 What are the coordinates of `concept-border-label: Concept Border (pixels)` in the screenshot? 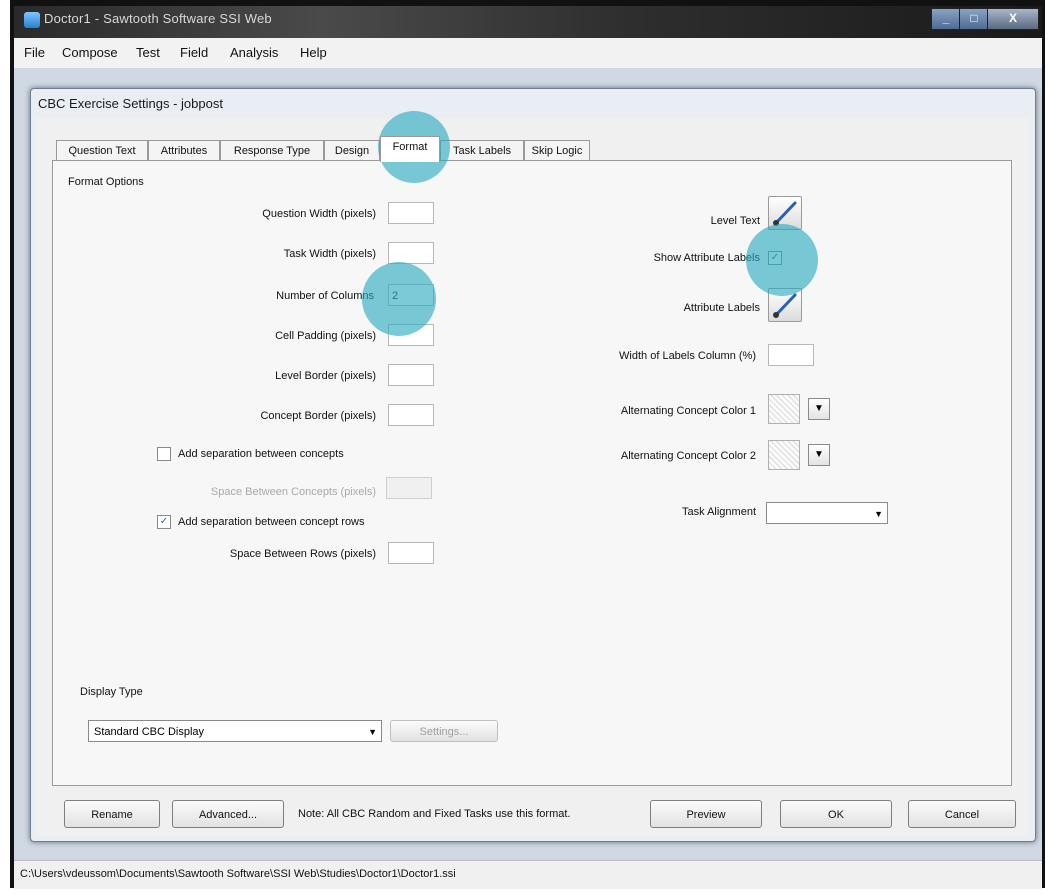 It's located at (318, 416).